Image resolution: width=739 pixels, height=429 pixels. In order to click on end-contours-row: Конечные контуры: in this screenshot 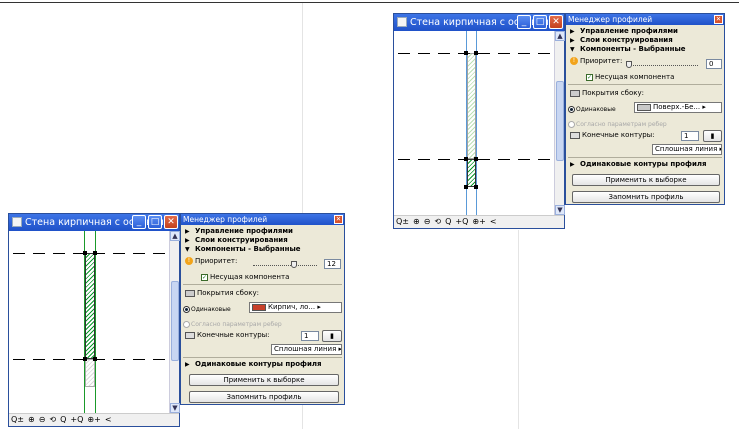, I will do `click(612, 135)`.